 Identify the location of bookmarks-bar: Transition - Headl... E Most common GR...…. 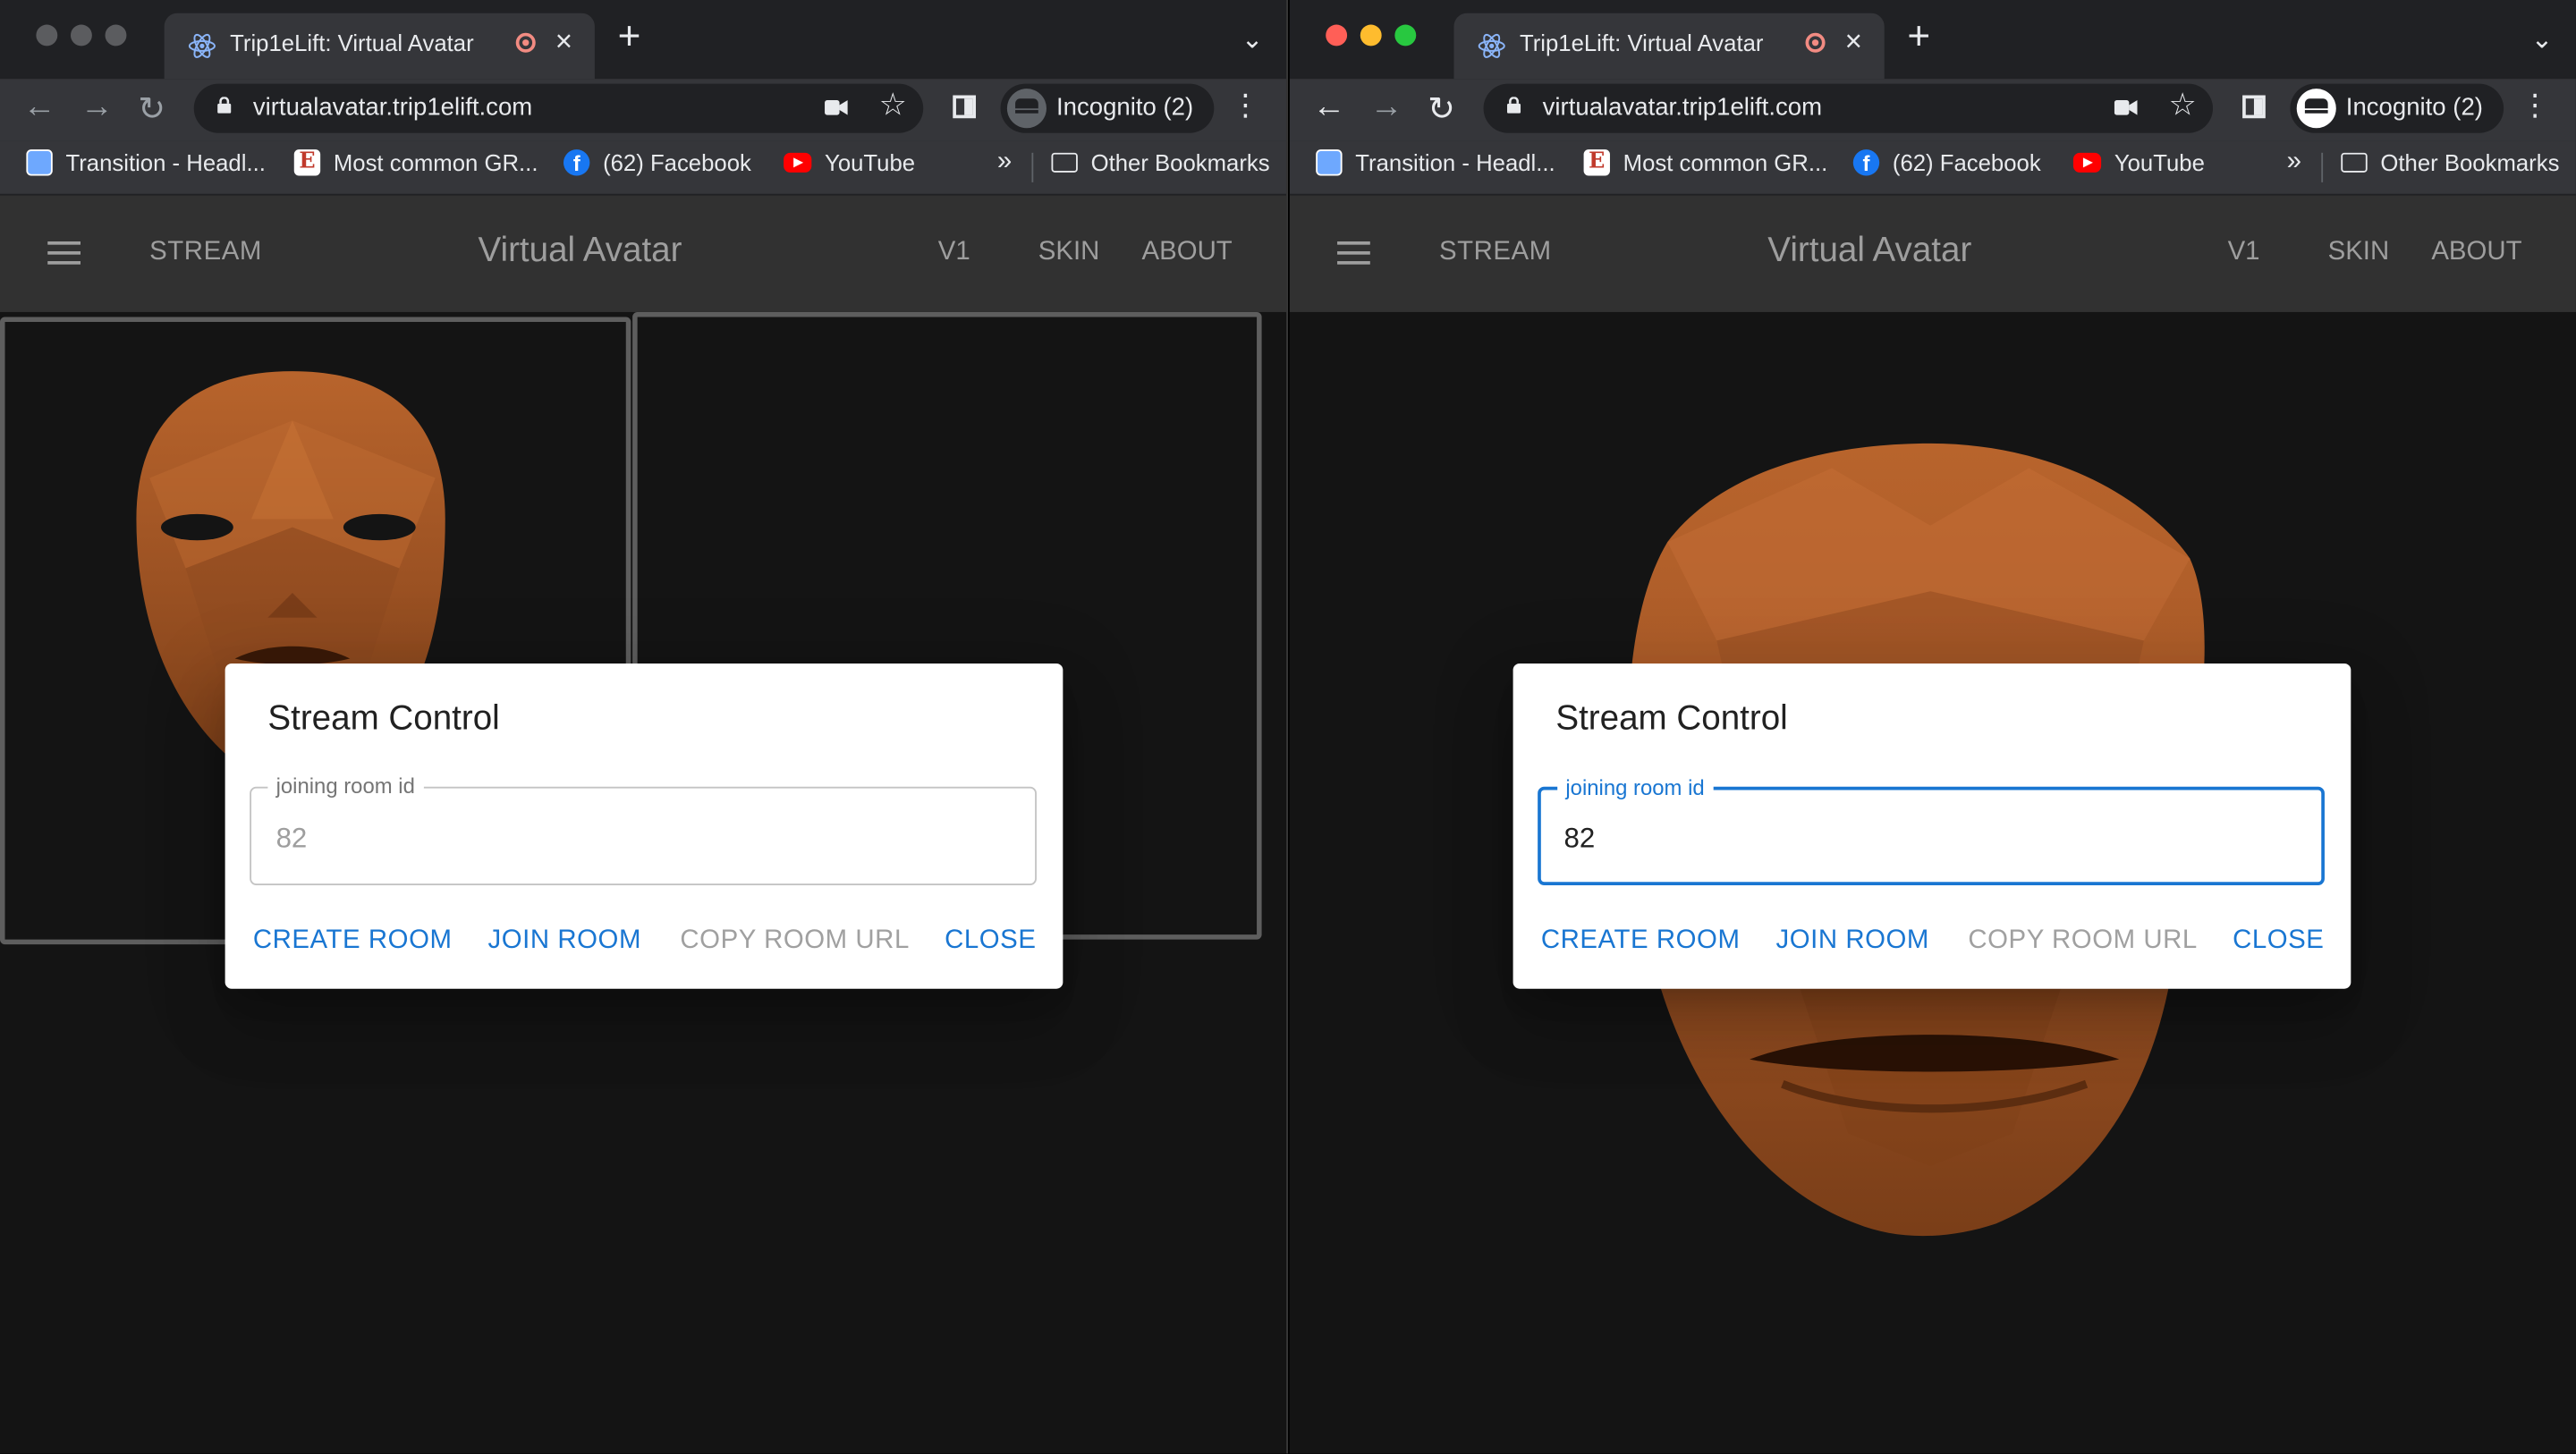
(1932, 168).